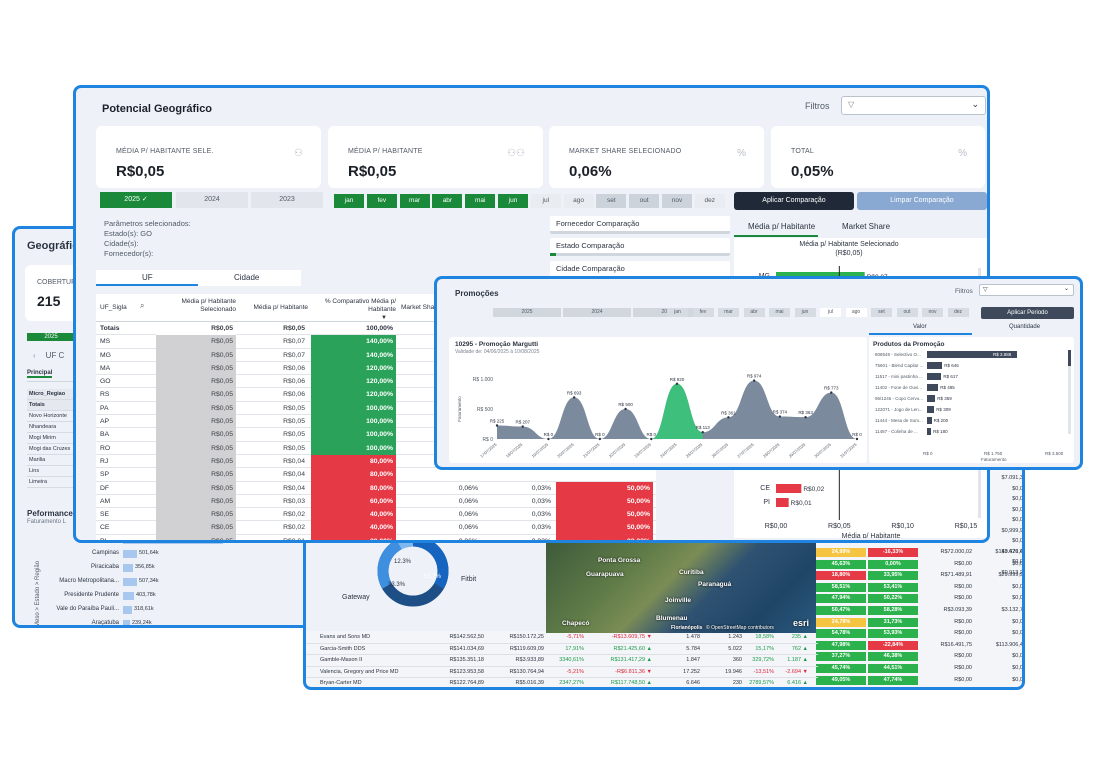 This screenshot has width=1095, height=778. I want to click on product-row: 11402 - Fone de Ouvi... R$ 485, so click(971, 388).